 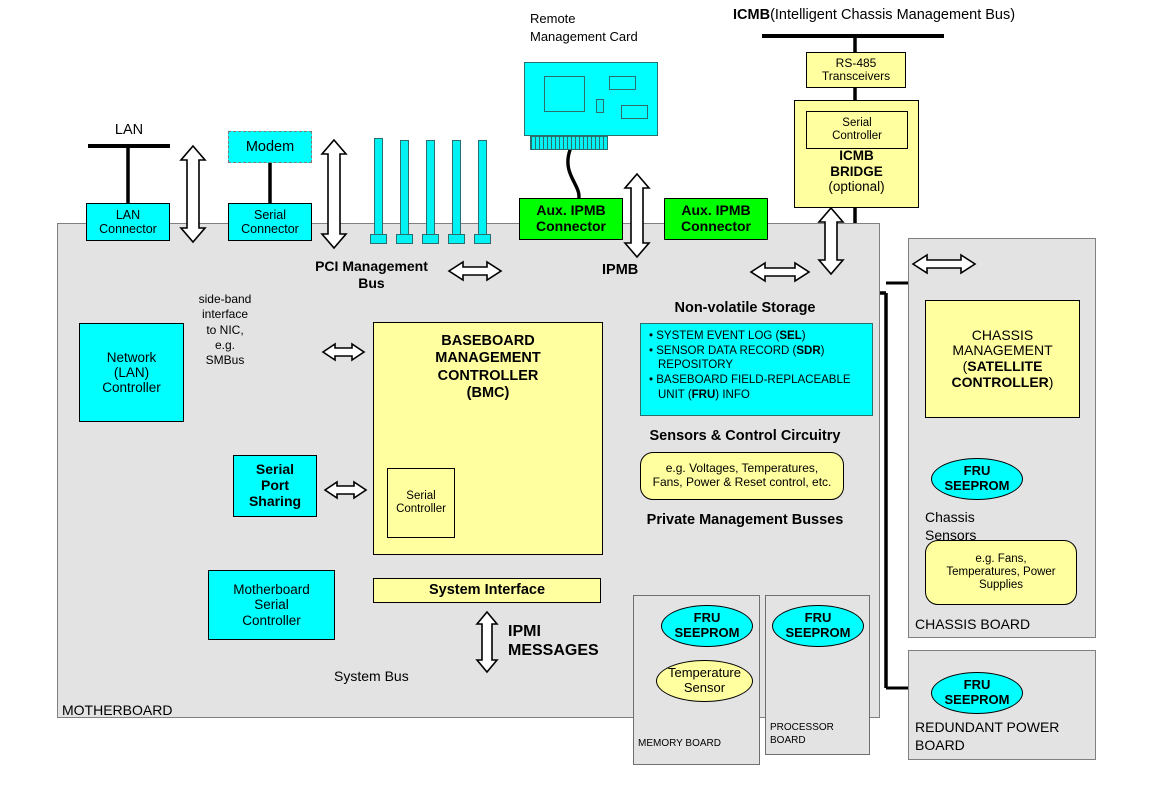 I want to click on serial-double-arrow, so click(x=334, y=194).